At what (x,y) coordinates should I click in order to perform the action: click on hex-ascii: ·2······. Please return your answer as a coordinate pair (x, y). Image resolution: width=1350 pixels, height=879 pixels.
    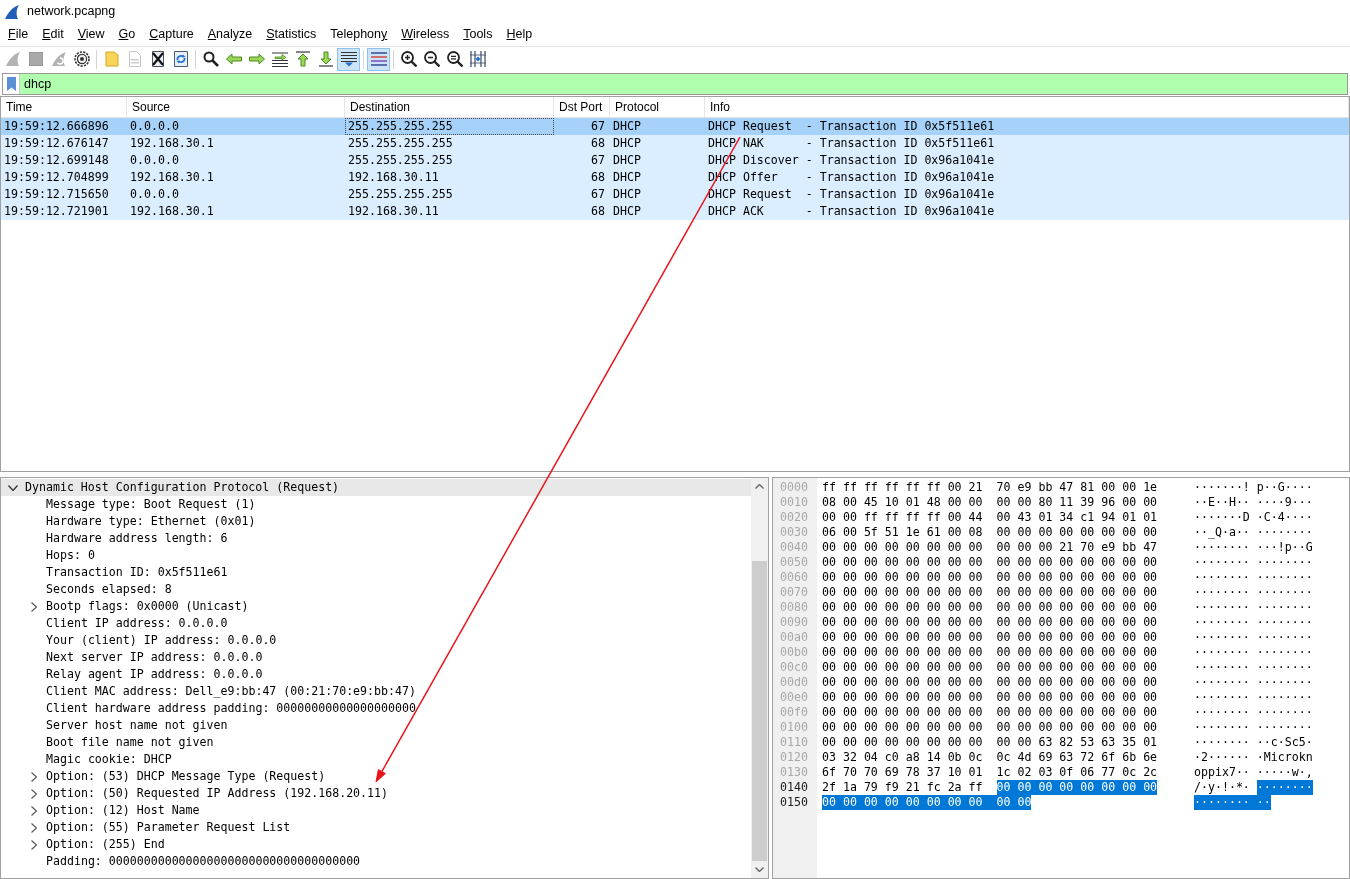
    Looking at the image, I should click on (1222, 757).